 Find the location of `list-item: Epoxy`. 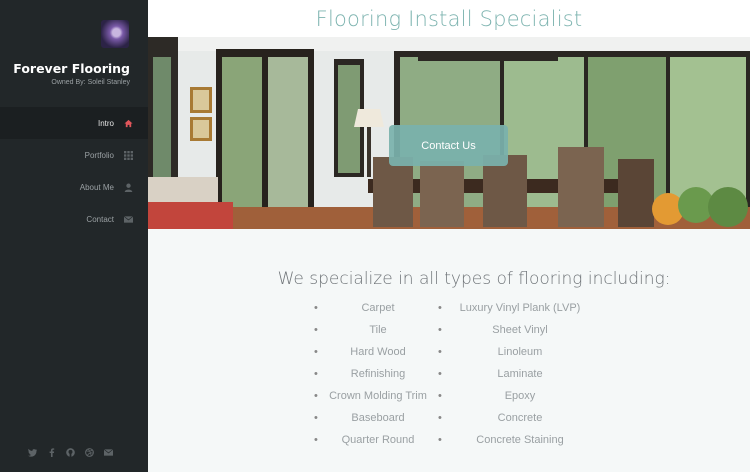

list-item: Epoxy is located at coordinates (519, 396).